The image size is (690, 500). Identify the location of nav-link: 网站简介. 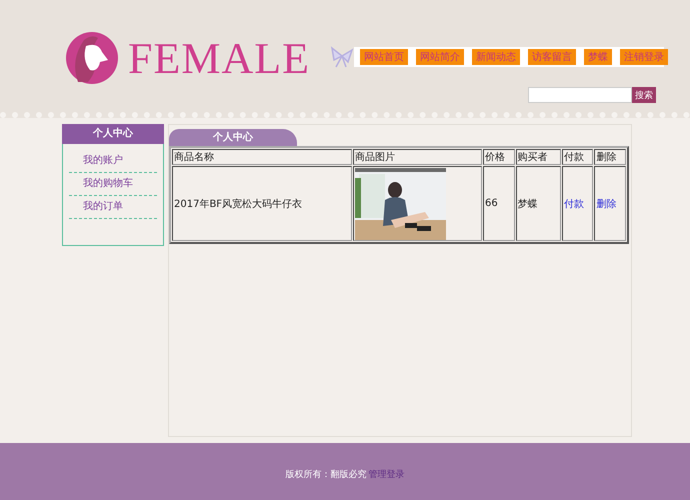
(440, 57).